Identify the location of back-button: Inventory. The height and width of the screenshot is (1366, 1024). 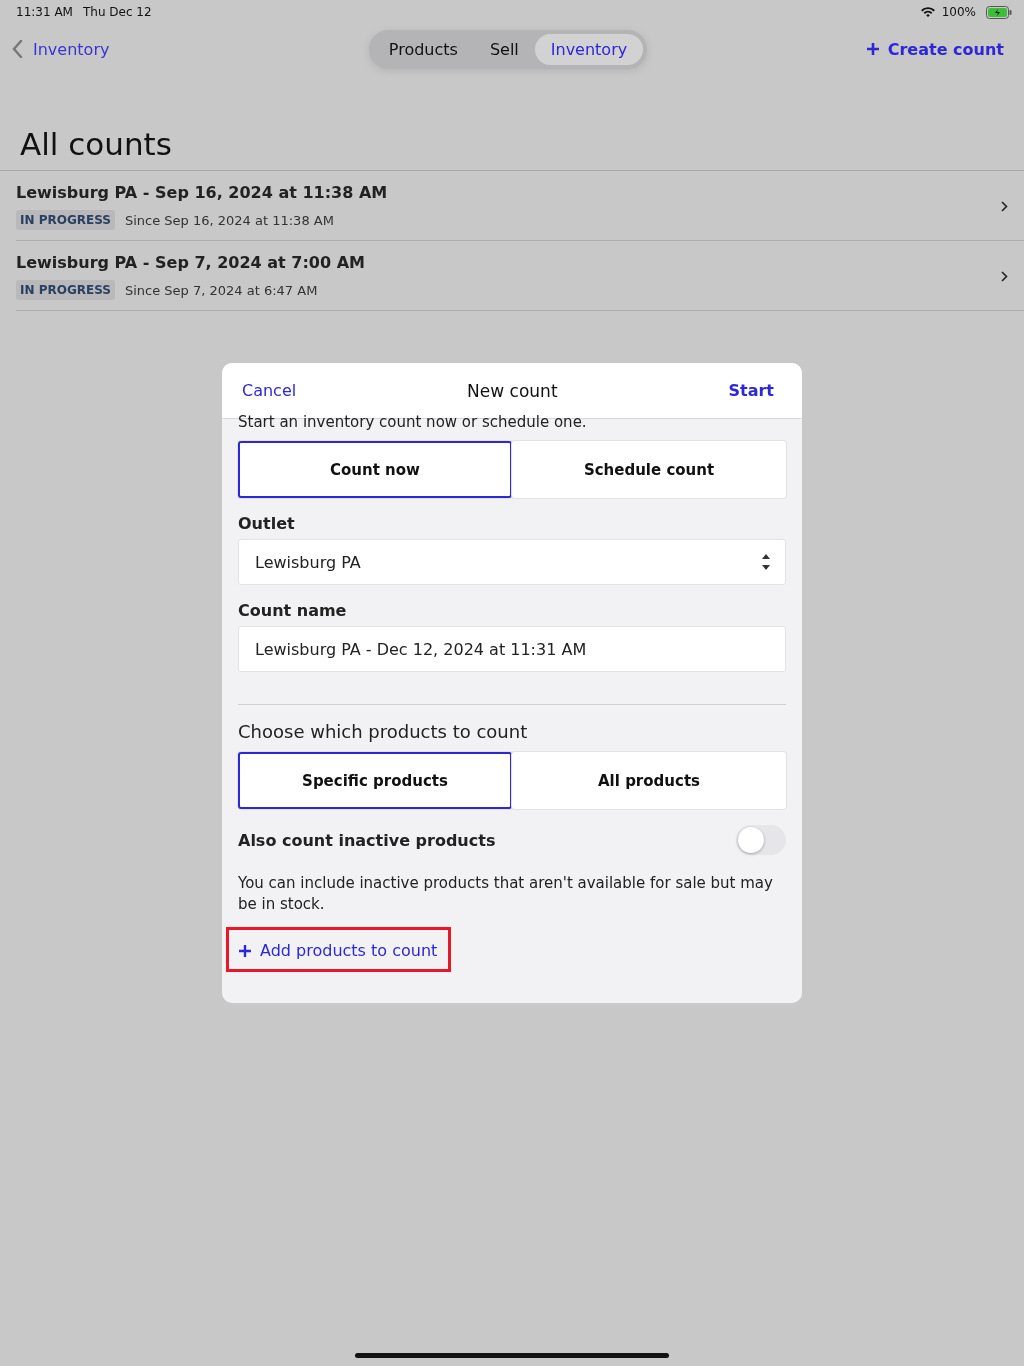
(61, 49).